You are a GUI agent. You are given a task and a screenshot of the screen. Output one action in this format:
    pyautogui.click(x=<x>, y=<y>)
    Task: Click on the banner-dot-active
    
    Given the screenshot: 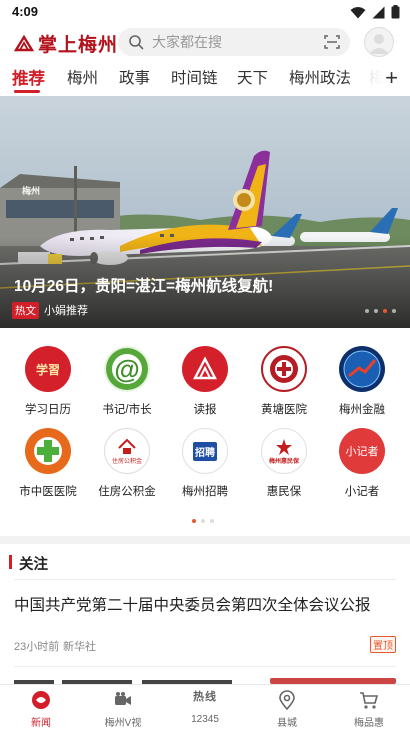 What is the action you would take?
    pyautogui.click(x=385, y=311)
    